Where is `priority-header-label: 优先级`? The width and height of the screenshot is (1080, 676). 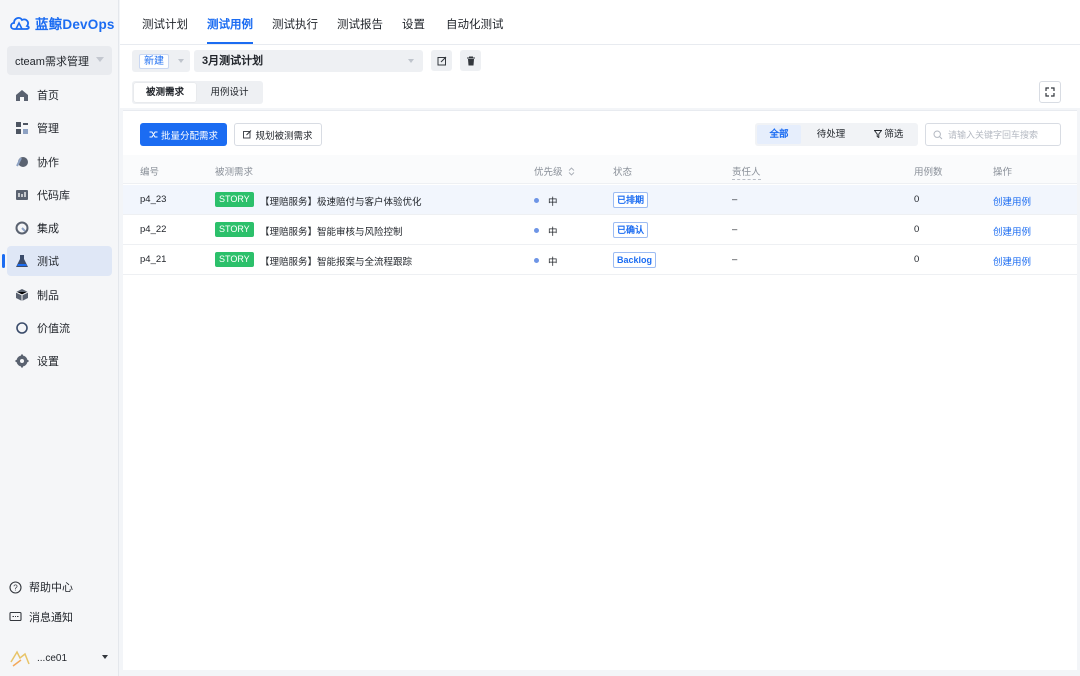
priority-header-label: 优先级 is located at coordinates (548, 172).